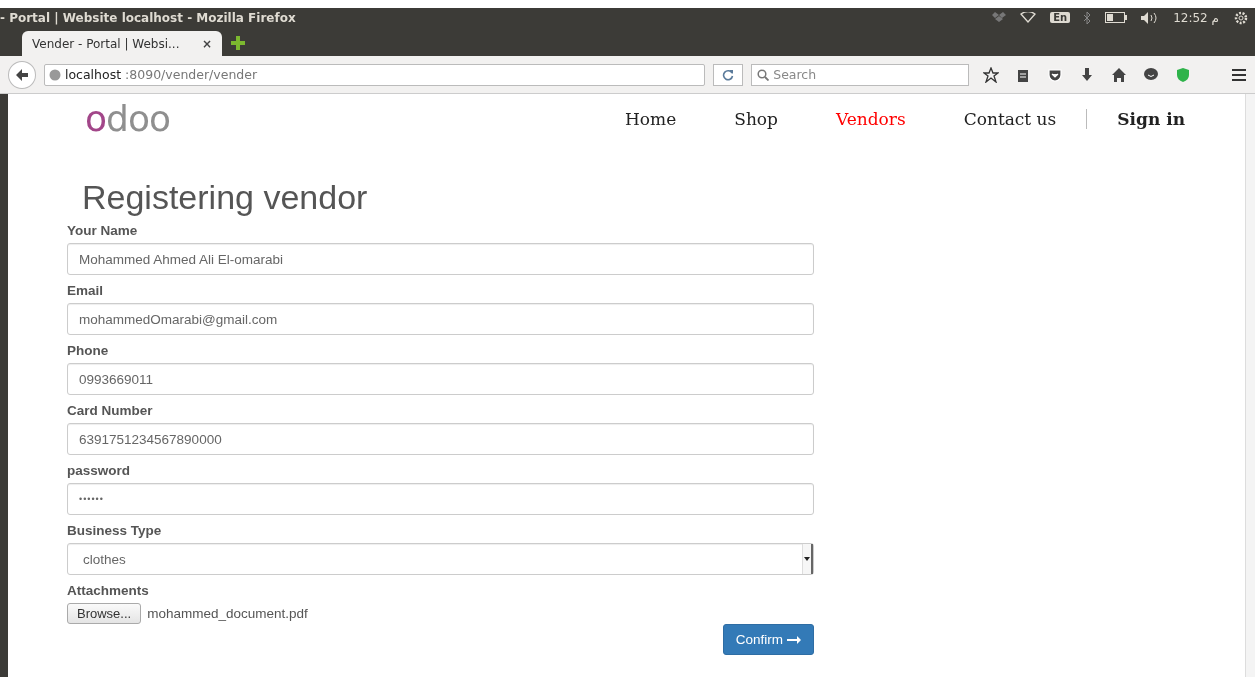  I want to click on input-field: ••••••, so click(440, 499).